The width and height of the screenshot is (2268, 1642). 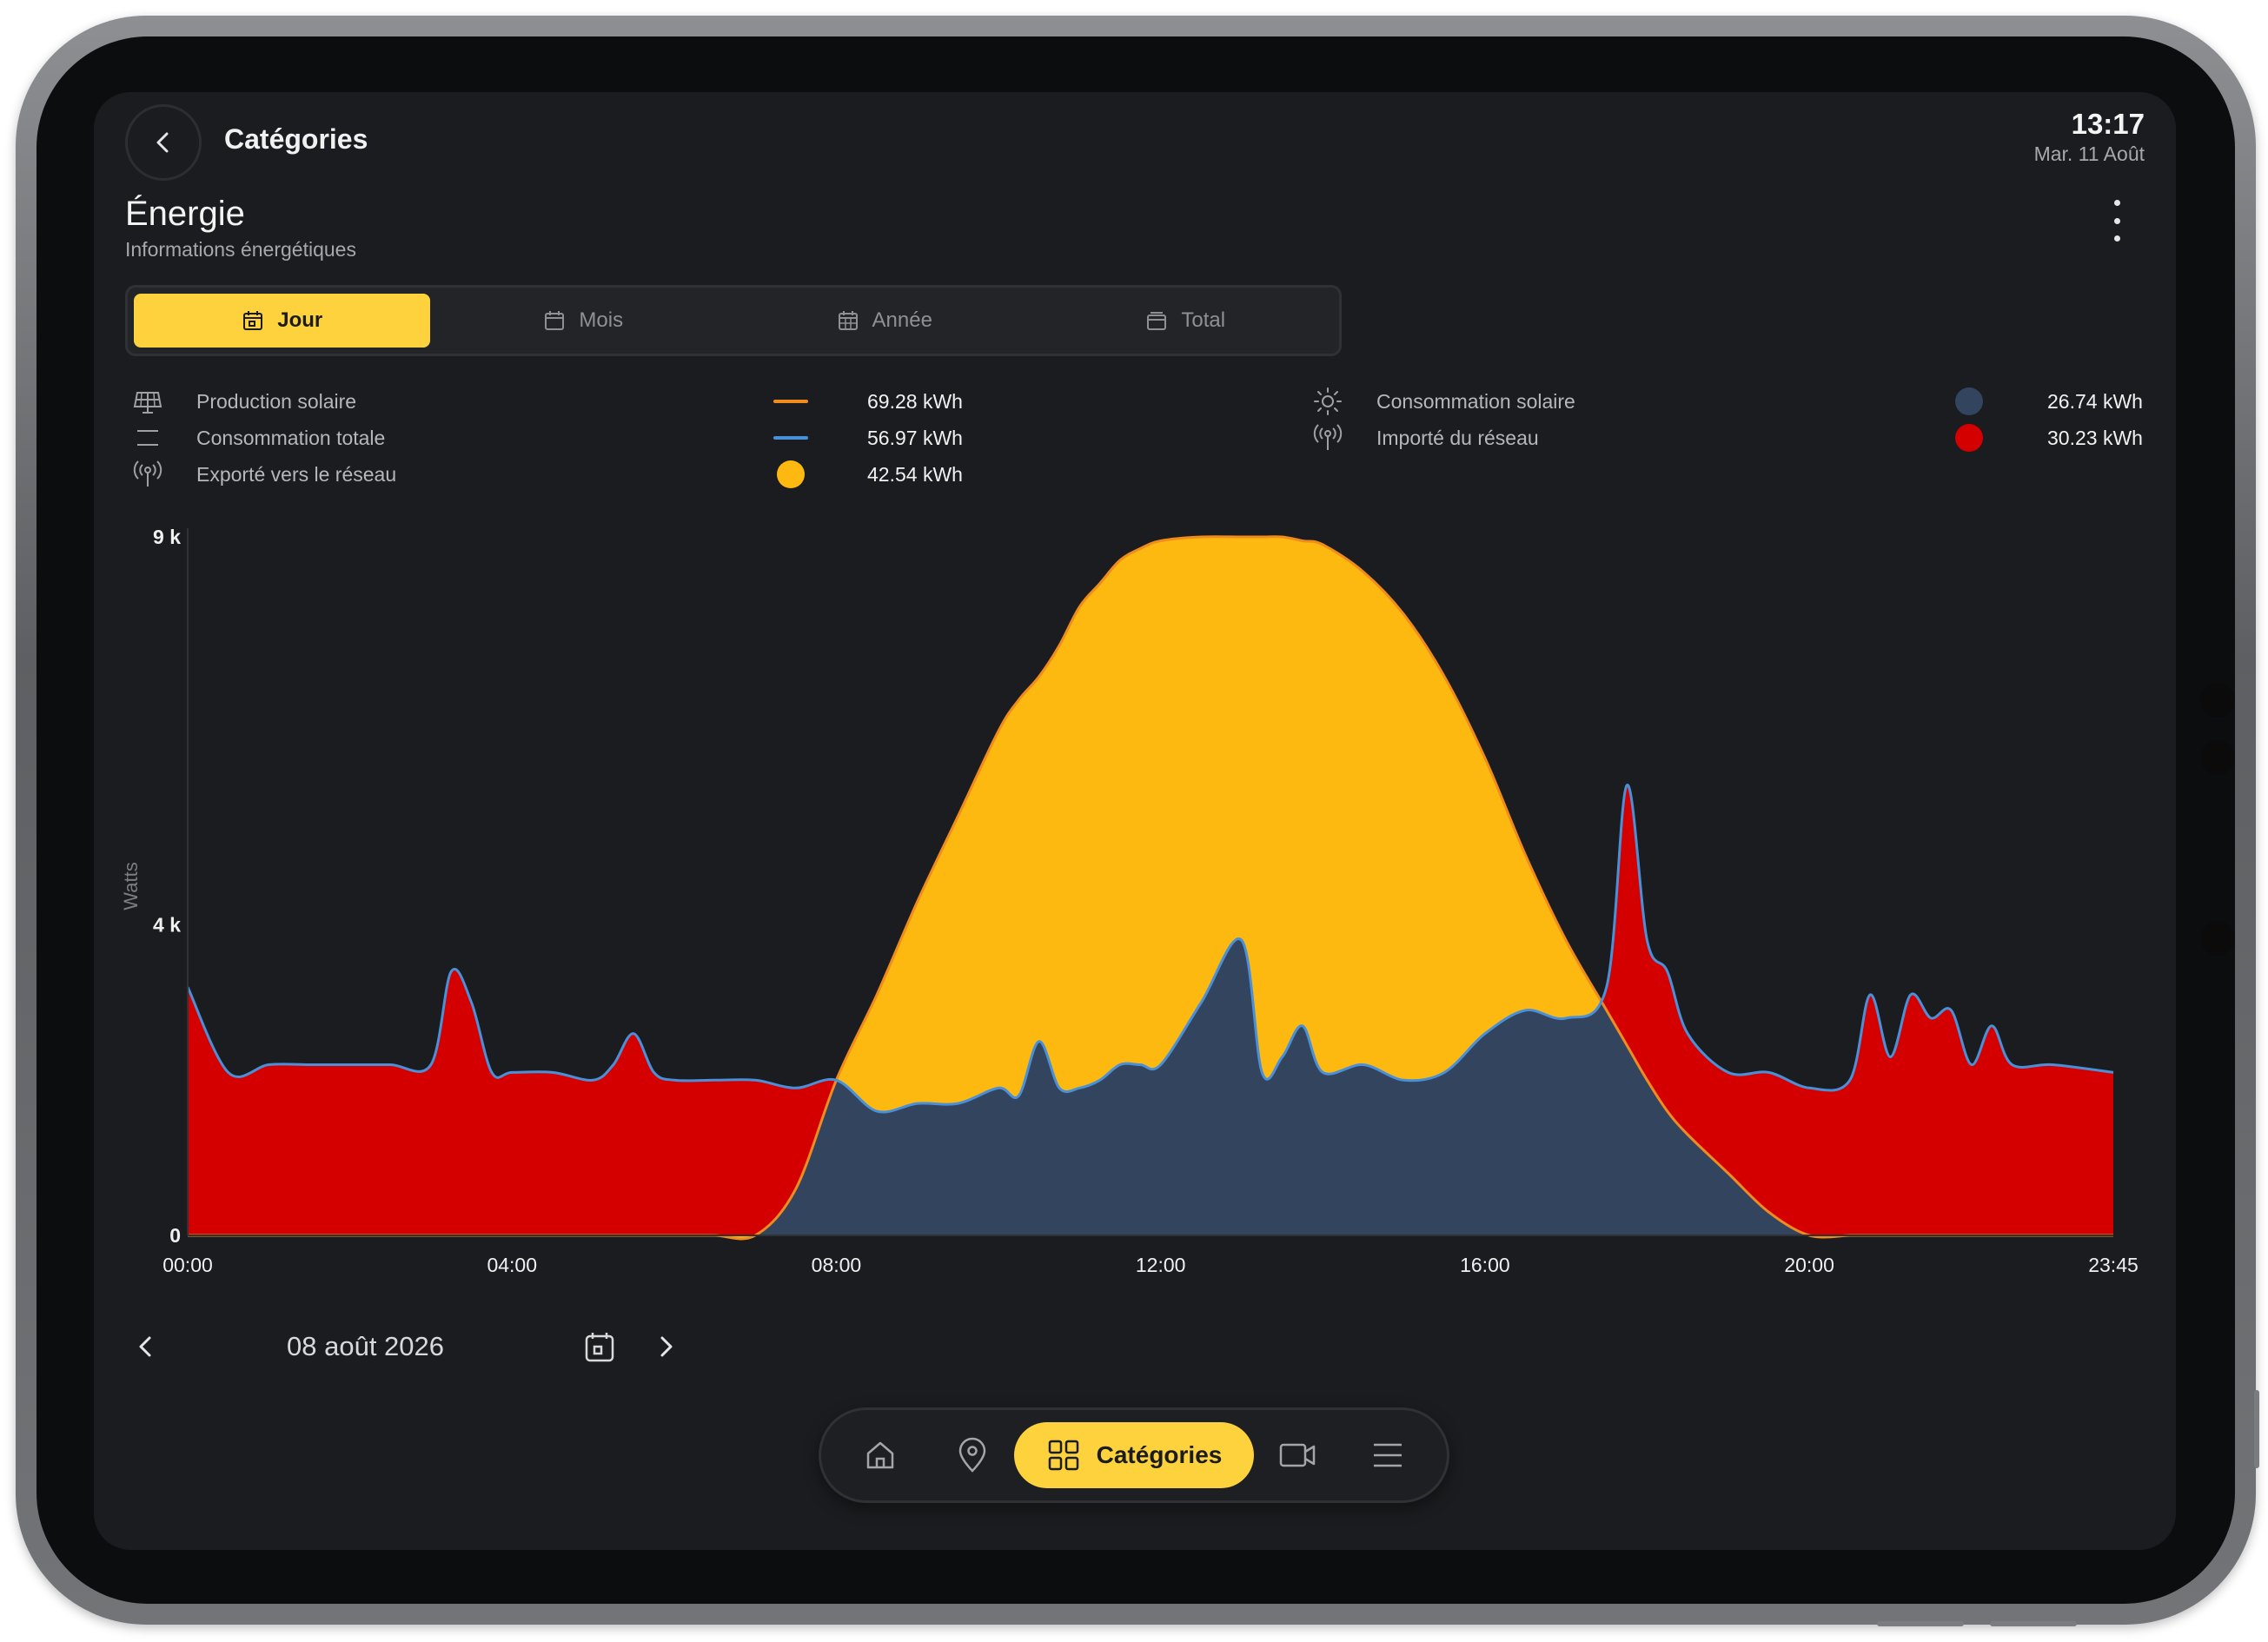 What do you see at coordinates (175, 1235) in the screenshot?
I see `y-tick-label: 0` at bounding box center [175, 1235].